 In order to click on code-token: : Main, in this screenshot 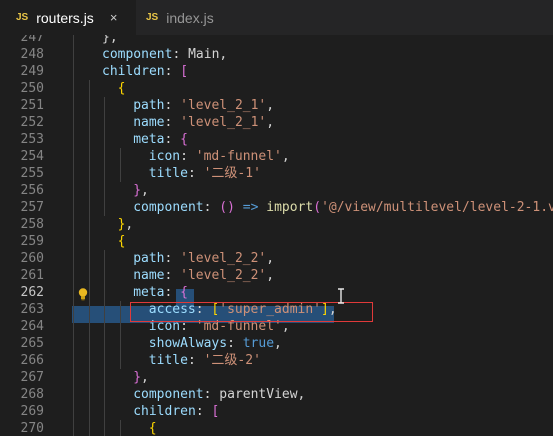, I will do `click(200, 54)`.